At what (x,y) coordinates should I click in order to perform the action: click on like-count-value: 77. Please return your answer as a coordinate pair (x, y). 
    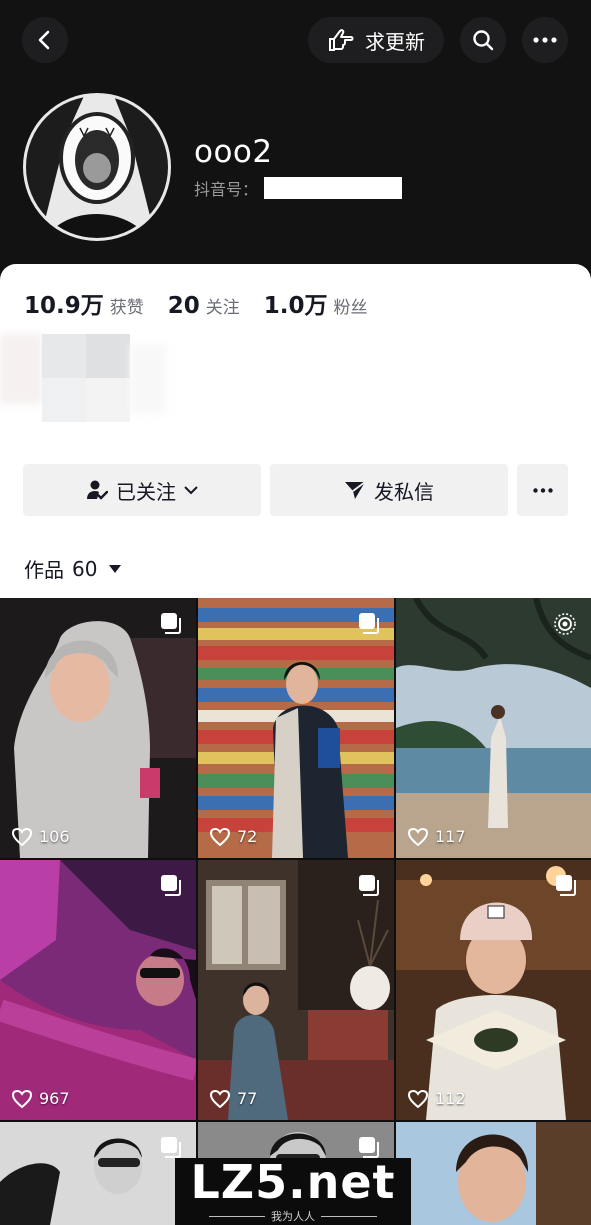
    Looking at the image, I should click on (247, 1098).